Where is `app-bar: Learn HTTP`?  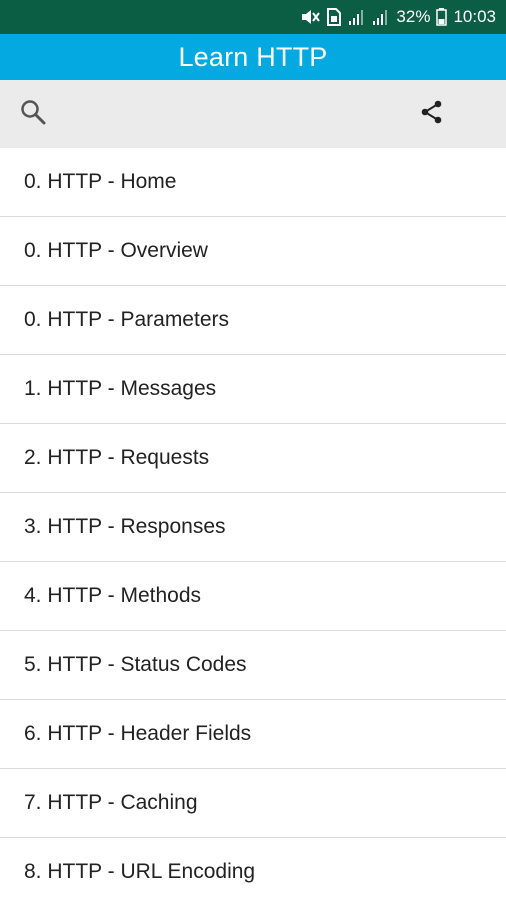 app-bar: Learn HTTP is located at coordinates (253, 57).